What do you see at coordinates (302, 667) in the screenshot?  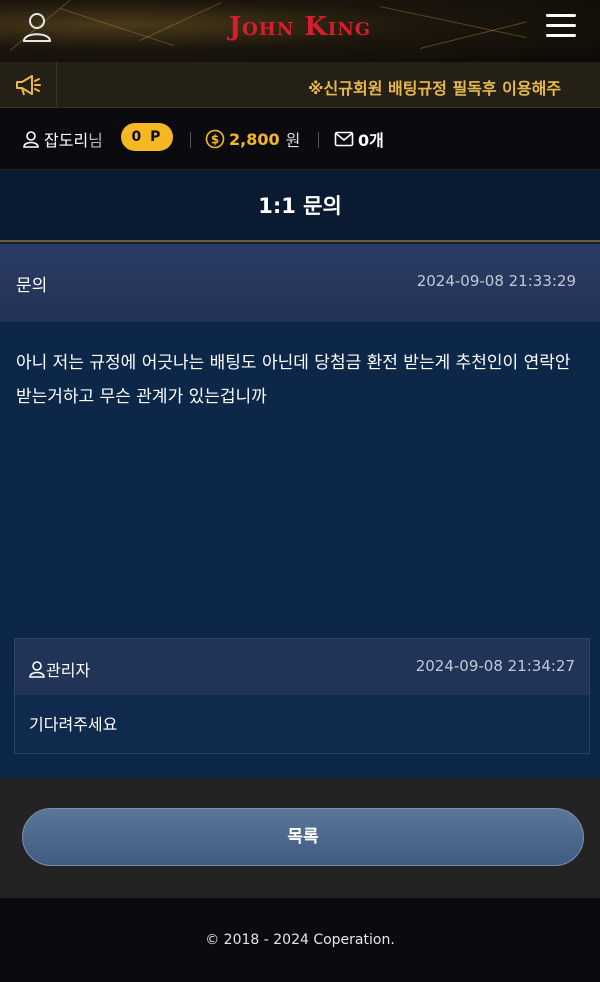 I see `reply-header: 관리자 2024-09-08 21:34:27` at bounding box center [302, 667].